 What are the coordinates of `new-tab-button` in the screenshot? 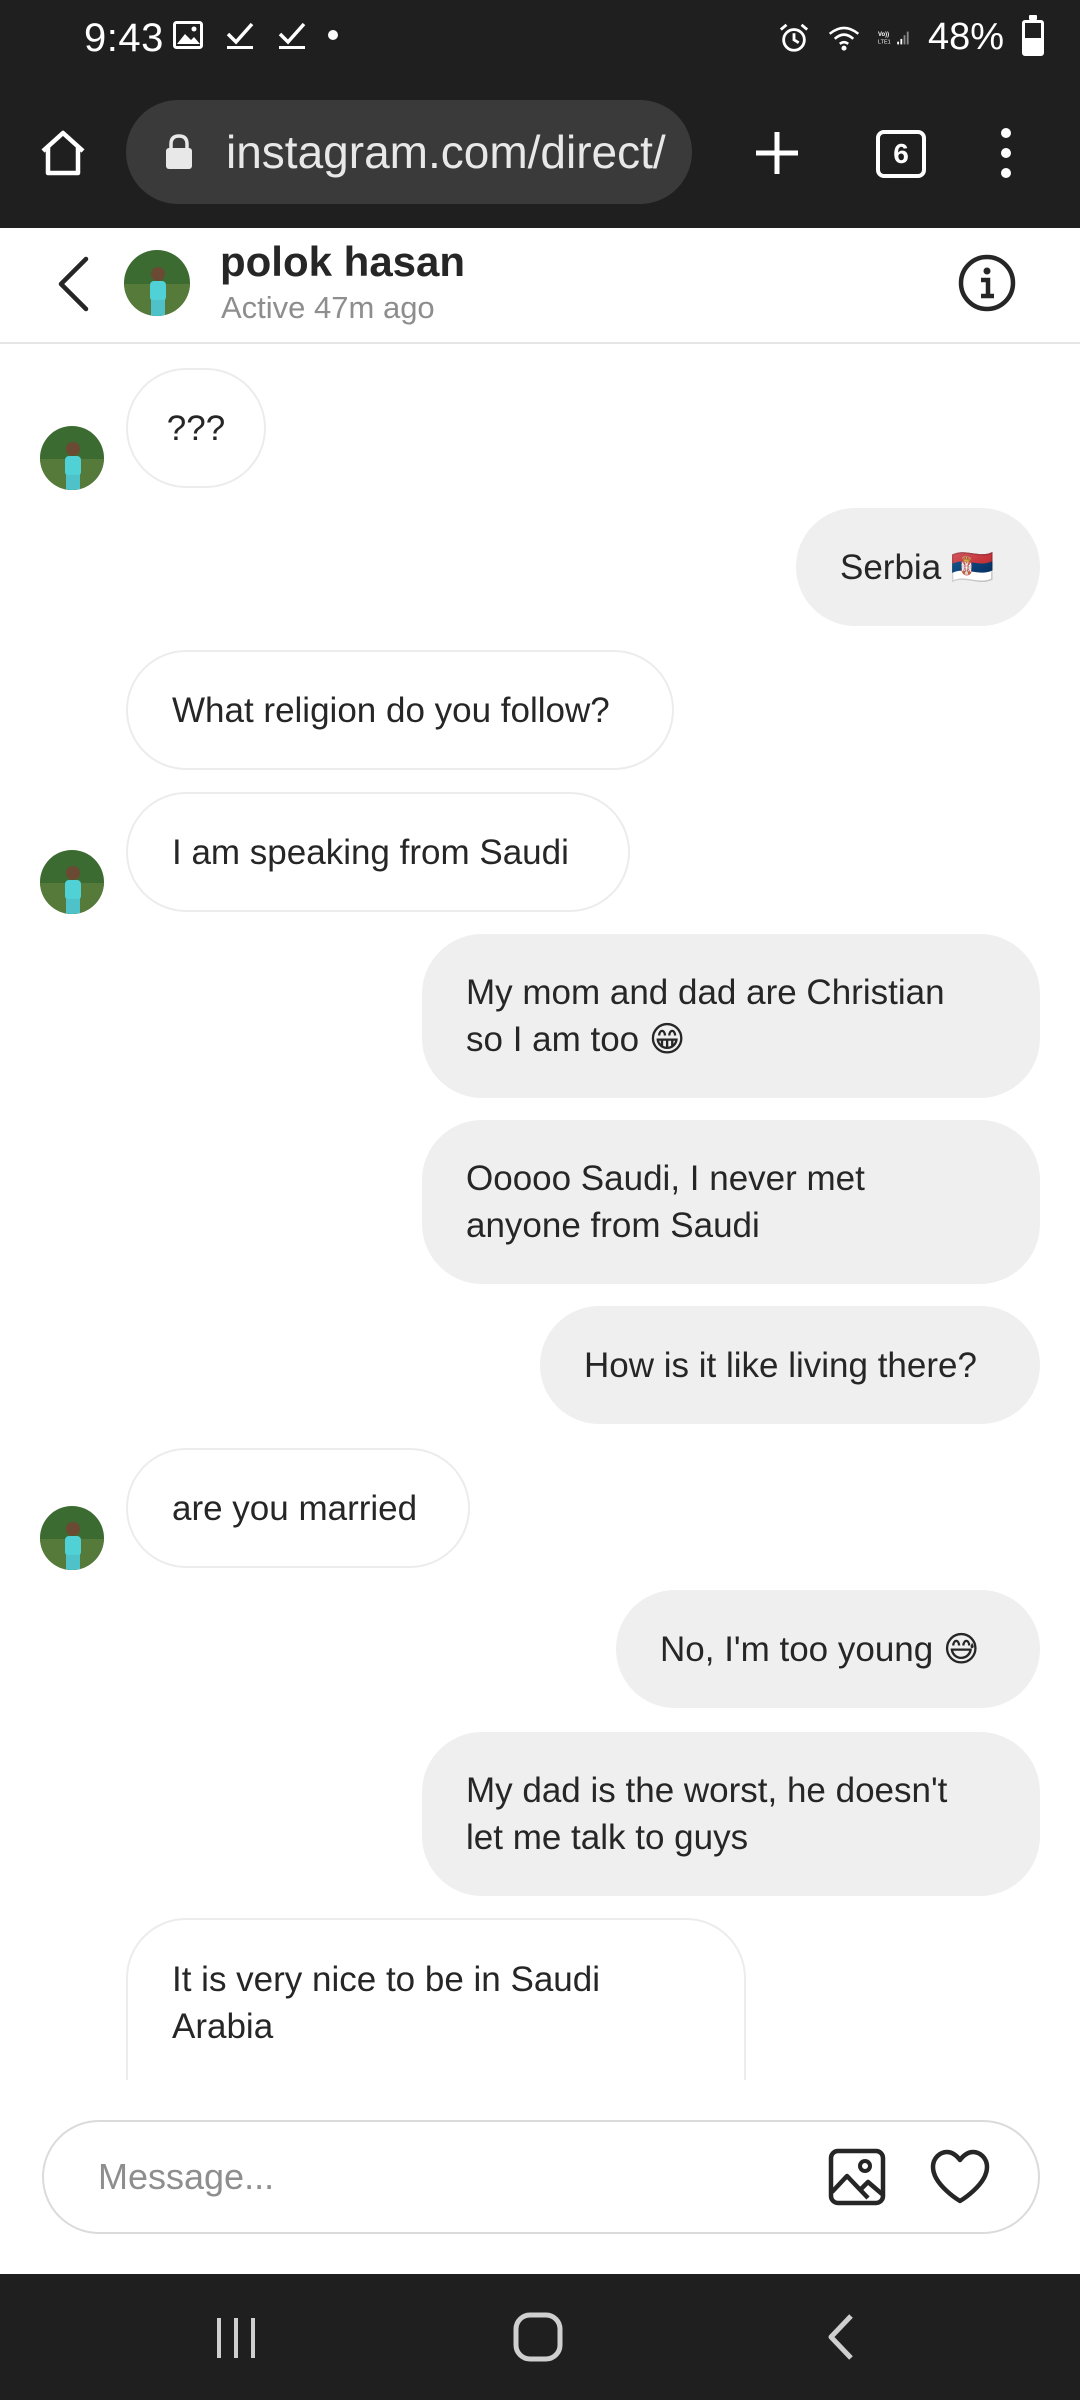 It's located at (777, 153).